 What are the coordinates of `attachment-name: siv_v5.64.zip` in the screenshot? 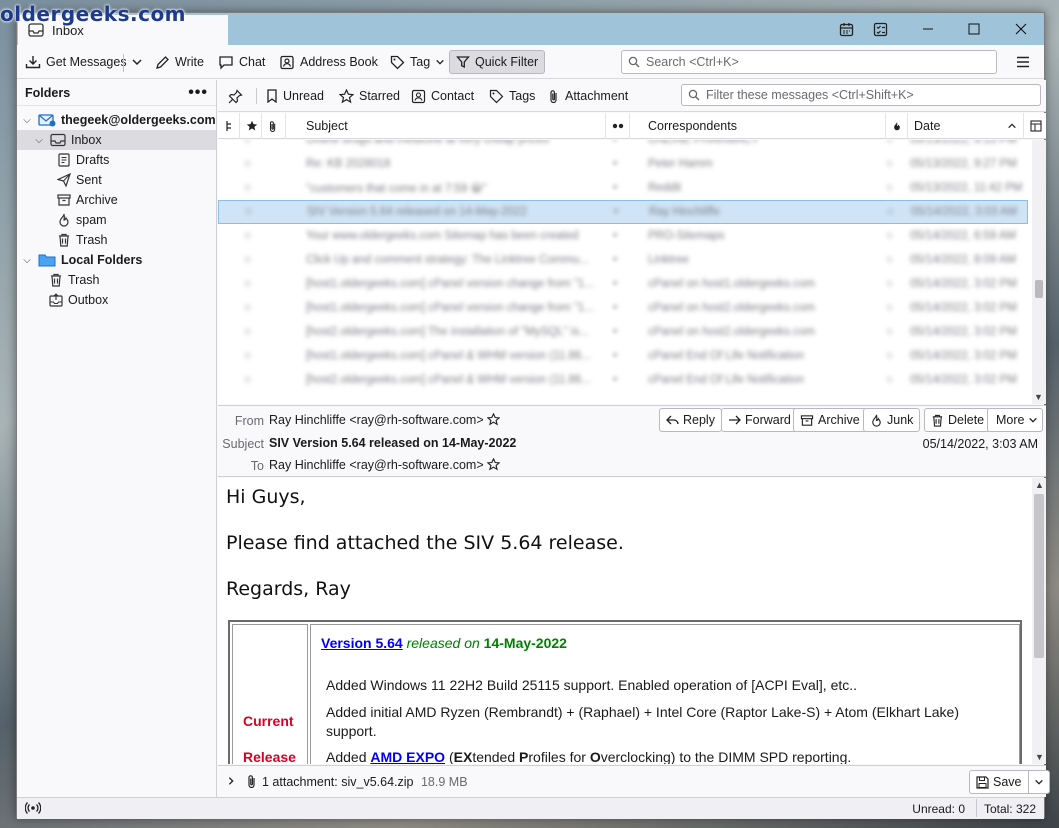 It's located at (377, 782).